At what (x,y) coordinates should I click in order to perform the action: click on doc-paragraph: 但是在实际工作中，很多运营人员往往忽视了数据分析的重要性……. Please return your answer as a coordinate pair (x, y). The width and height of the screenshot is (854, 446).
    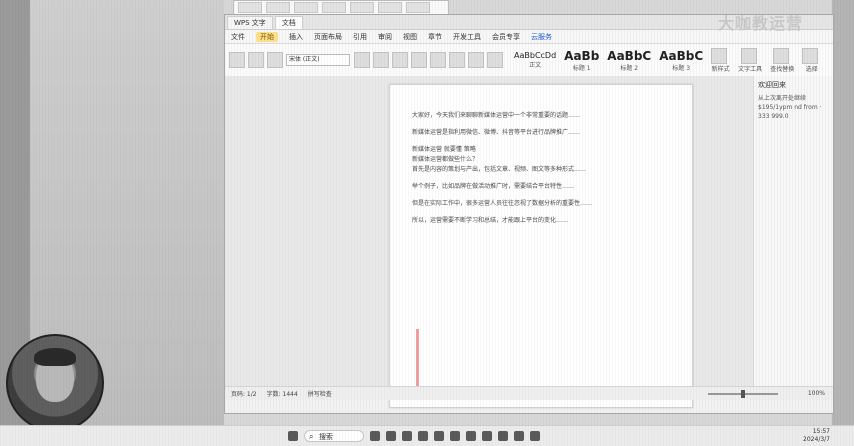
    Looking at the image, I should click on (541, 204).